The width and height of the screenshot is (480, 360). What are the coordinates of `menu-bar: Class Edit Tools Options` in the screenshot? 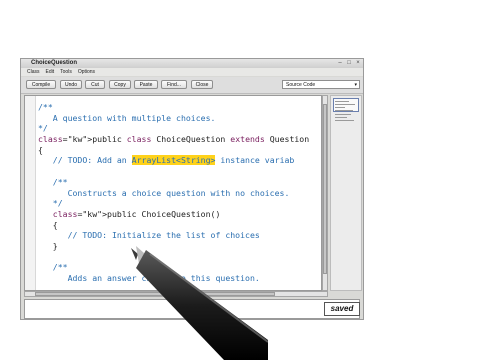 It's located at (192, 72).